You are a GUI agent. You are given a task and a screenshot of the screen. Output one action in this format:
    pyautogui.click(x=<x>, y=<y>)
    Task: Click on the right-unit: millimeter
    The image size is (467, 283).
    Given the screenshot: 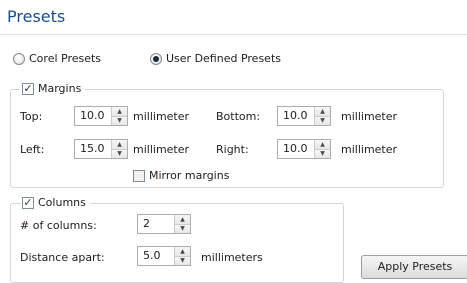 What is the action you would take?
    pyautogui.click(x=369, y=149)
    